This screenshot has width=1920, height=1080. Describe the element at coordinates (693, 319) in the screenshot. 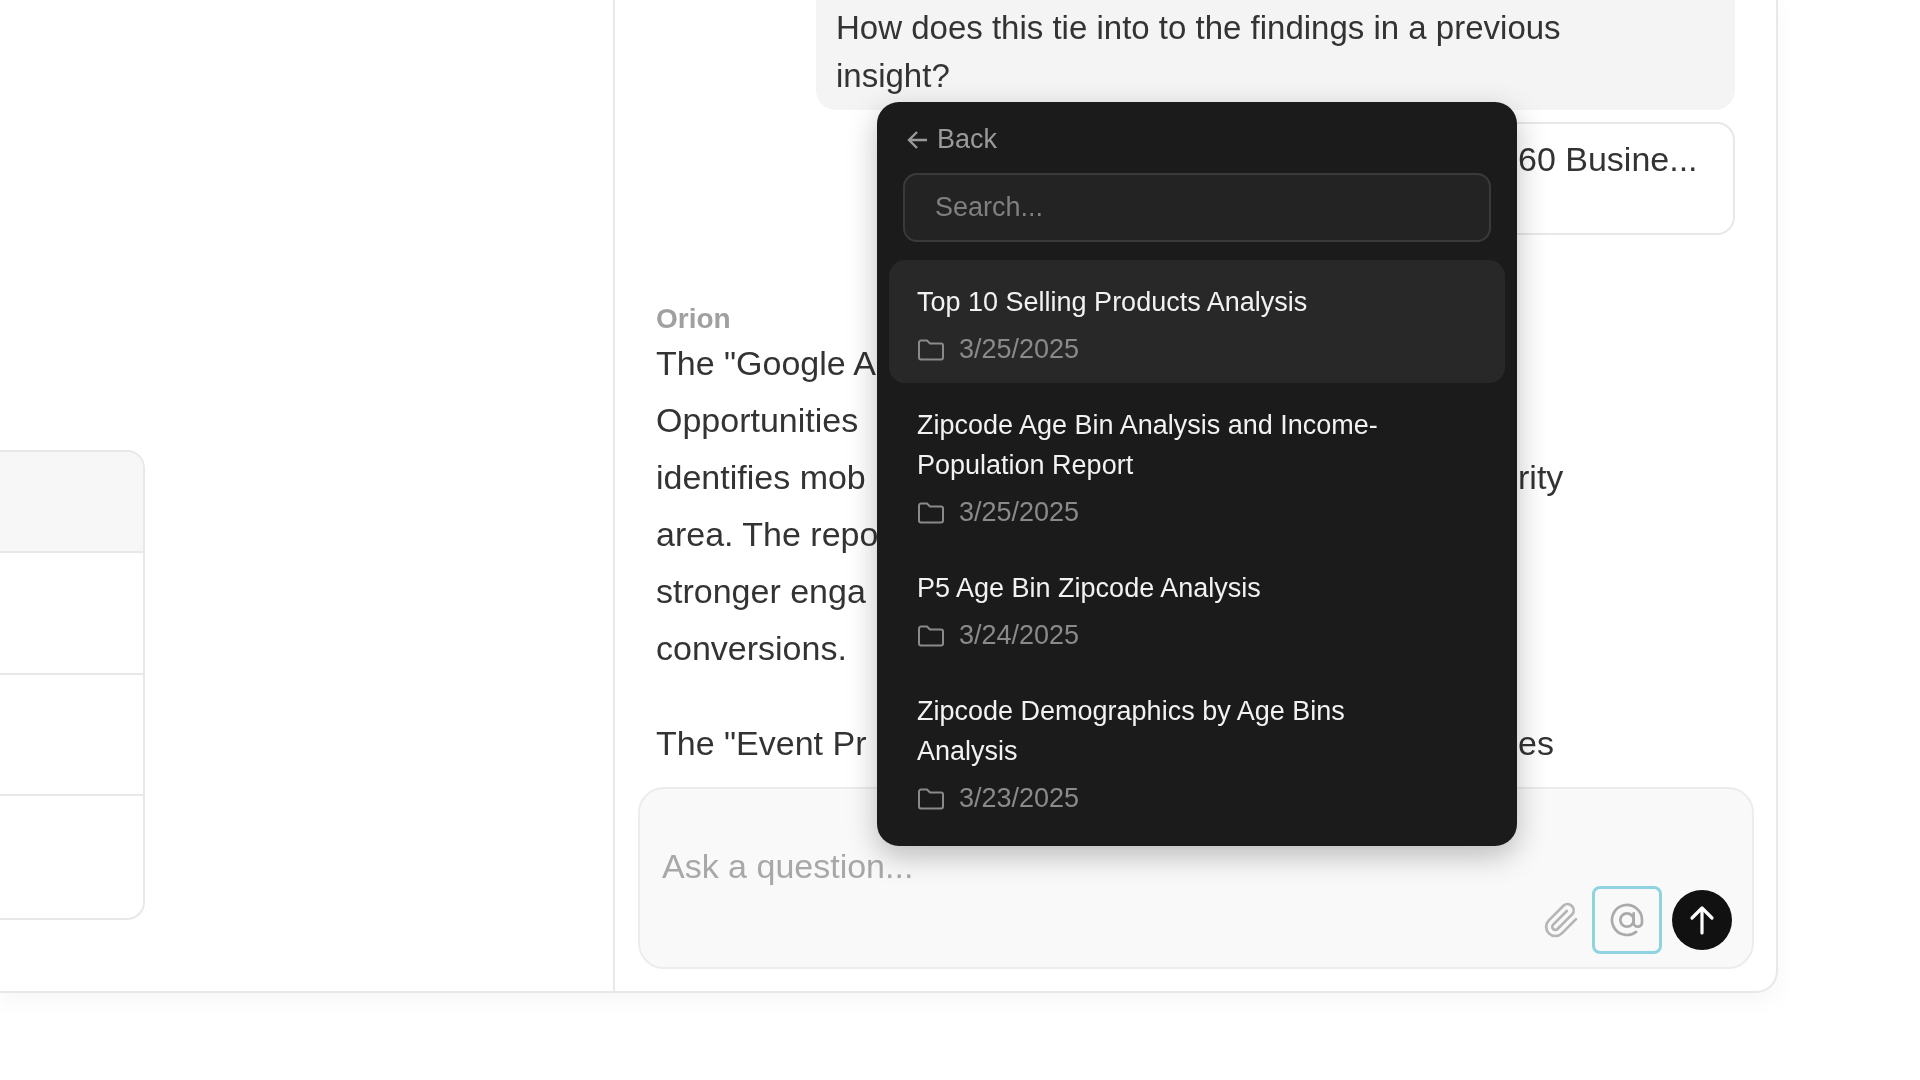

I see `author-name: Orion` at that location.